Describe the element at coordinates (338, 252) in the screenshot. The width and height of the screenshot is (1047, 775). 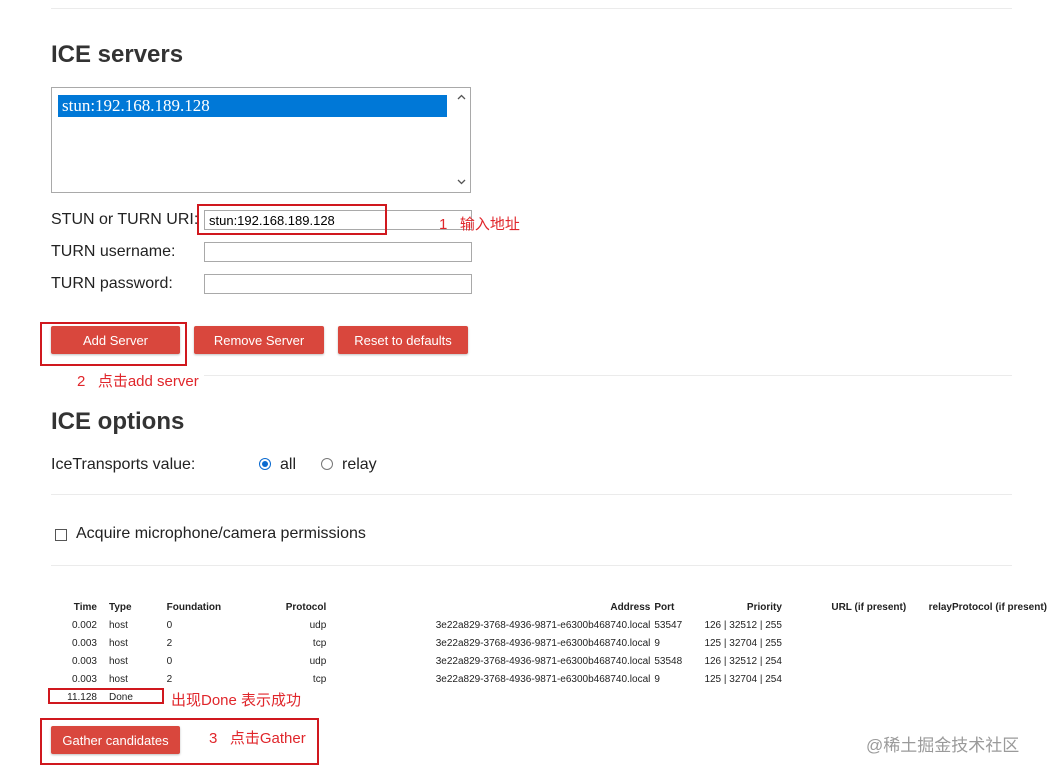
I see `turn-username-input` at that location.